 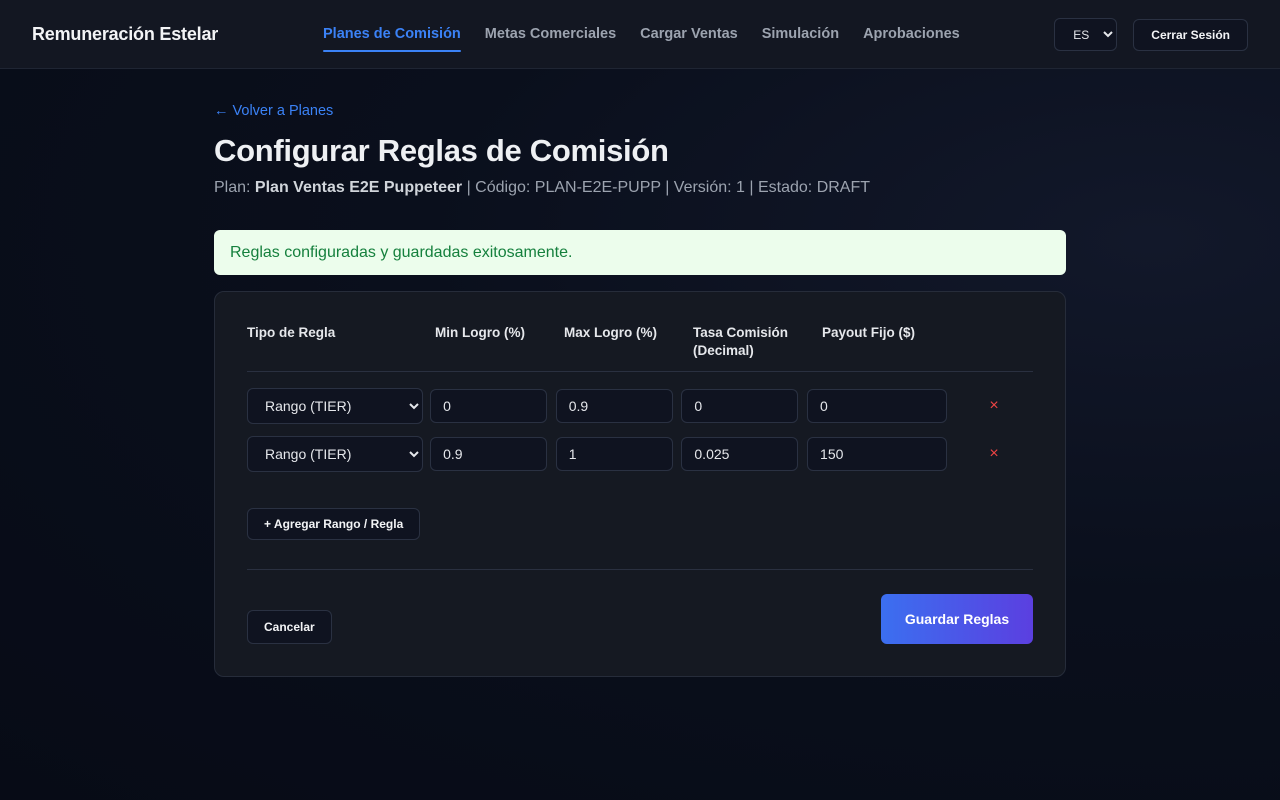 I want to click on card-divider, so click(x=640, y=569).